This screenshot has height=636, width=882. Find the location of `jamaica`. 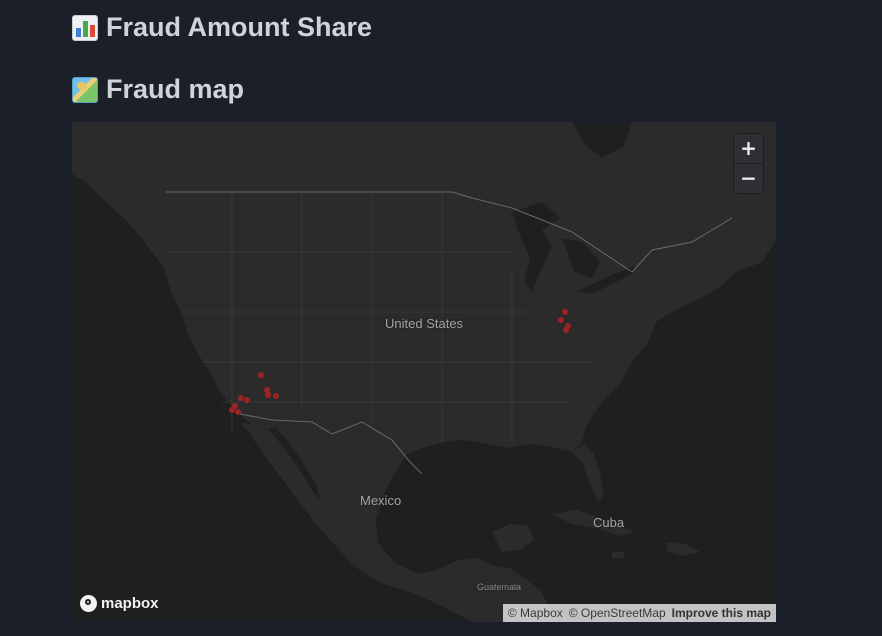

jamaica is located at coordinates (618, 555).